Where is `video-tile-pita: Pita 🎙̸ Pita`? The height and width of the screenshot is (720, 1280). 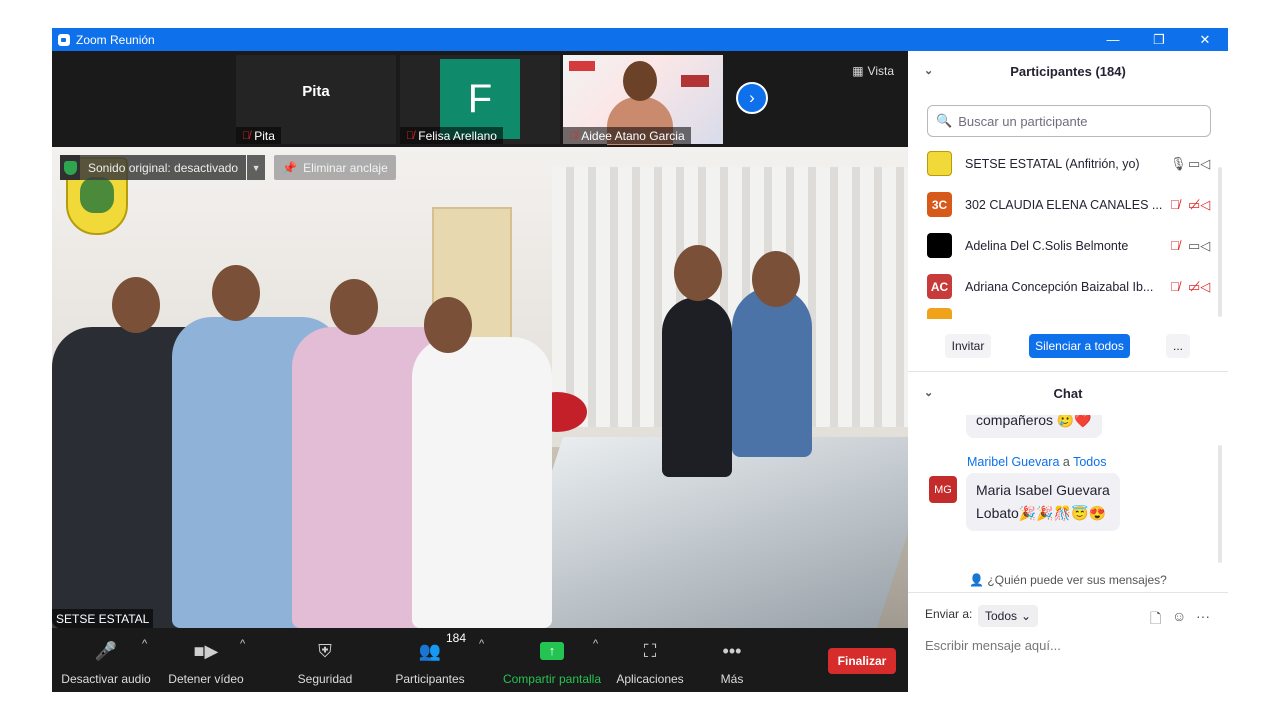 video-tile-pita: Pita 🎙̸ Pita is located at coordinates (316, 99).